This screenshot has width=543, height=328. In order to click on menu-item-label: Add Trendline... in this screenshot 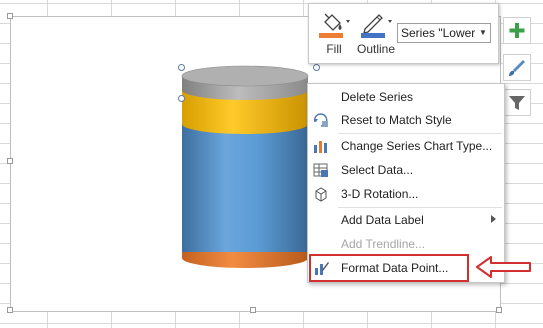, I will do `click(383, 244)`.